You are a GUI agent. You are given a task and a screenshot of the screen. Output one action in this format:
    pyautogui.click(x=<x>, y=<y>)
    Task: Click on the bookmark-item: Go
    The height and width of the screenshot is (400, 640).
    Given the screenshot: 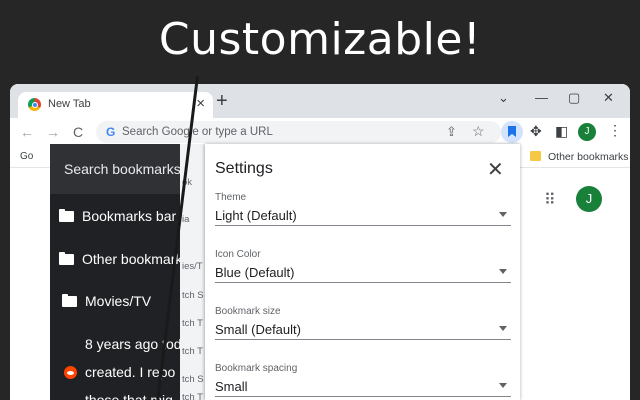 What is the action you would take?
    pyautogui.click(x=26, y=156)
    